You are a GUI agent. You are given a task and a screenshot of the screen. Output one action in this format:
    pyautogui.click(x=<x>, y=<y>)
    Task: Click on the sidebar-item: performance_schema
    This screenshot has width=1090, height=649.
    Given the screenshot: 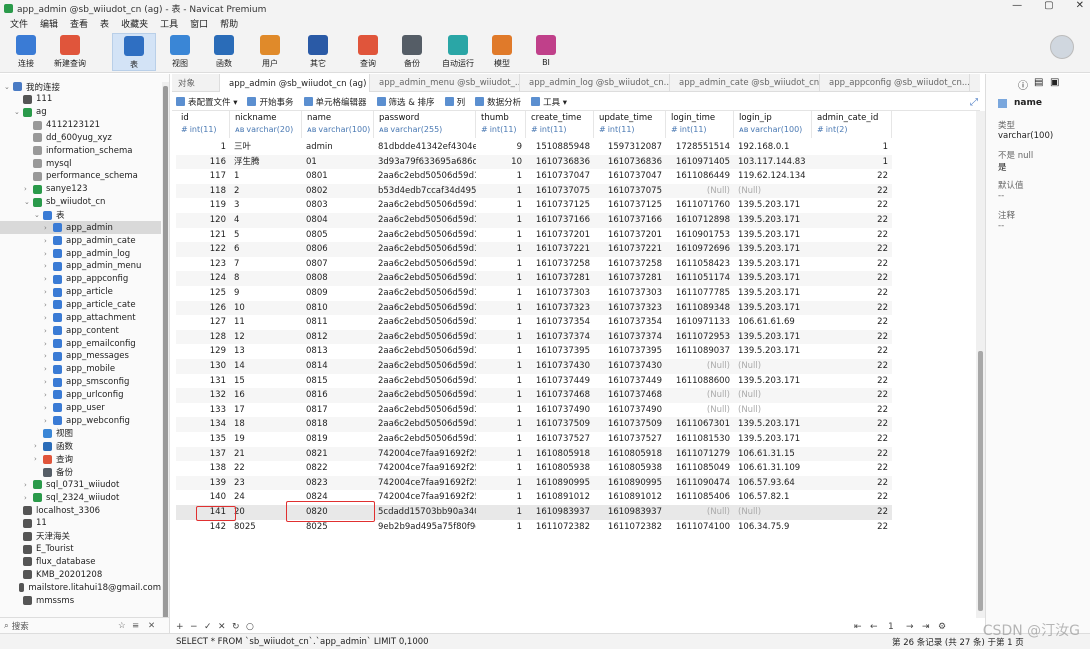 What is the action you would take?
    pyautogui.click(x=80, y=176)
    